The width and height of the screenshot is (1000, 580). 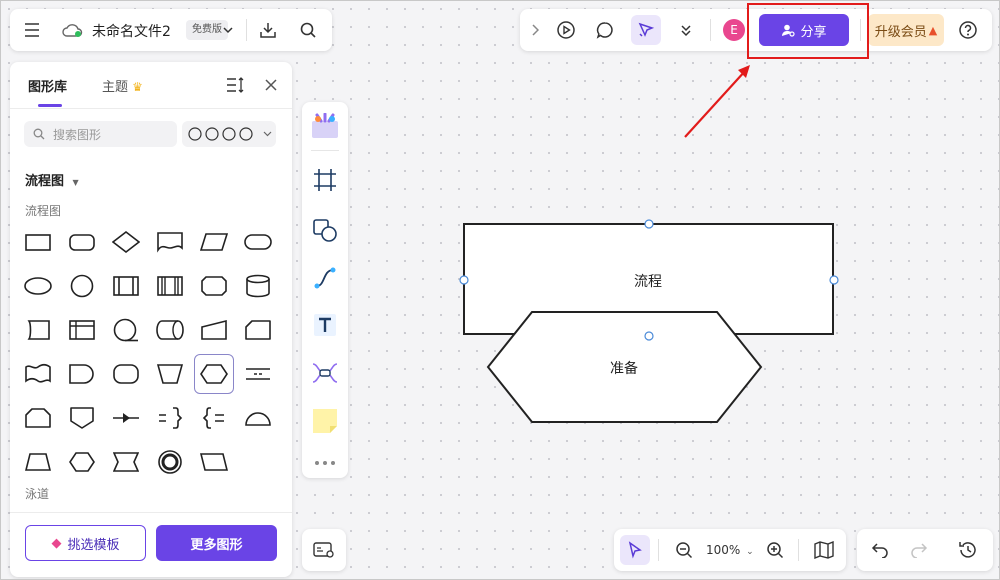 I want to click on process-shape-tile, so click(x=38, y=242).